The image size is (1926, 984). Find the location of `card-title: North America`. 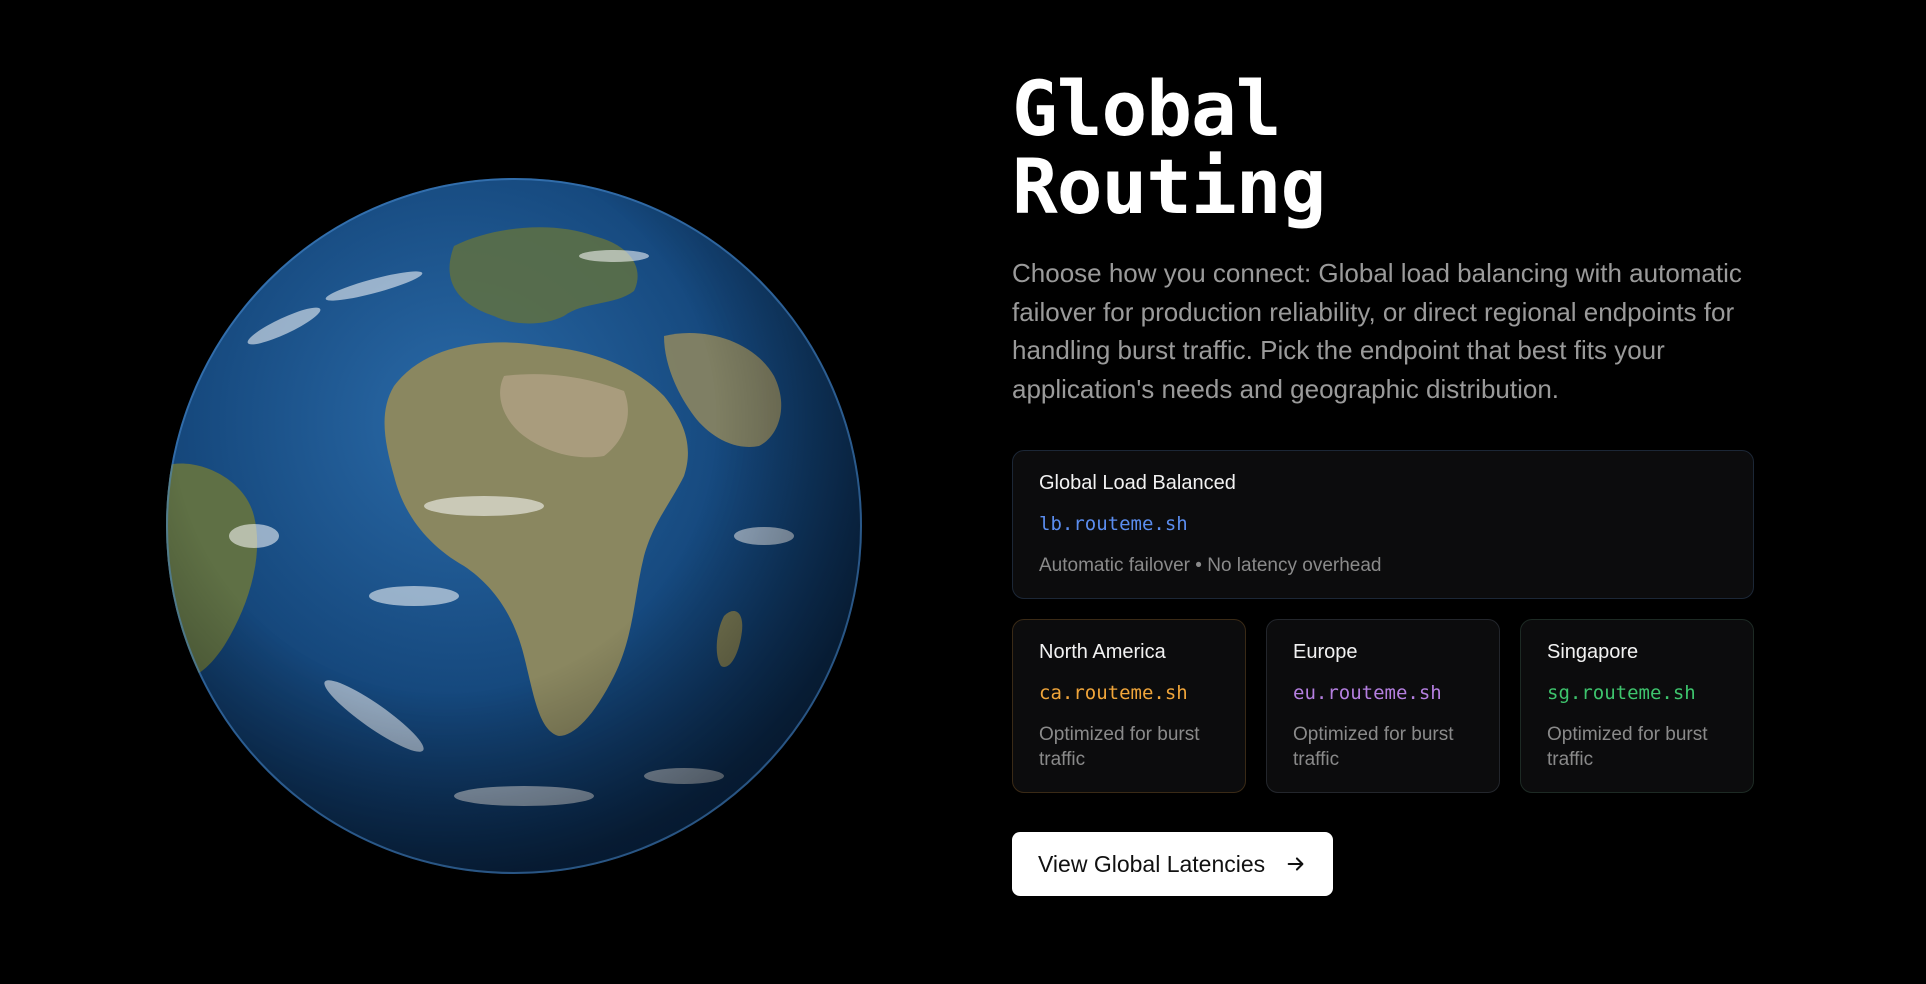

card-title: North America is located at coordinates (1102, 652).